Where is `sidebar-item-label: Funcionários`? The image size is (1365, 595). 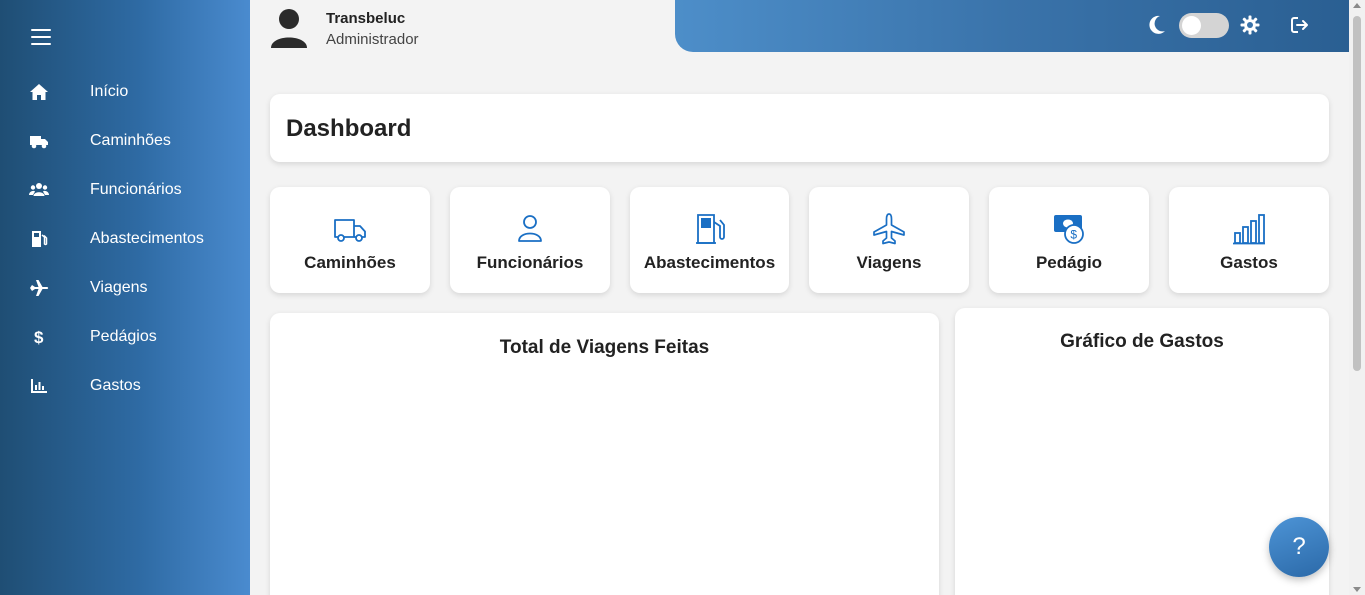
sidebar-item-label: Funcionários is located at coordinates (136, 189).